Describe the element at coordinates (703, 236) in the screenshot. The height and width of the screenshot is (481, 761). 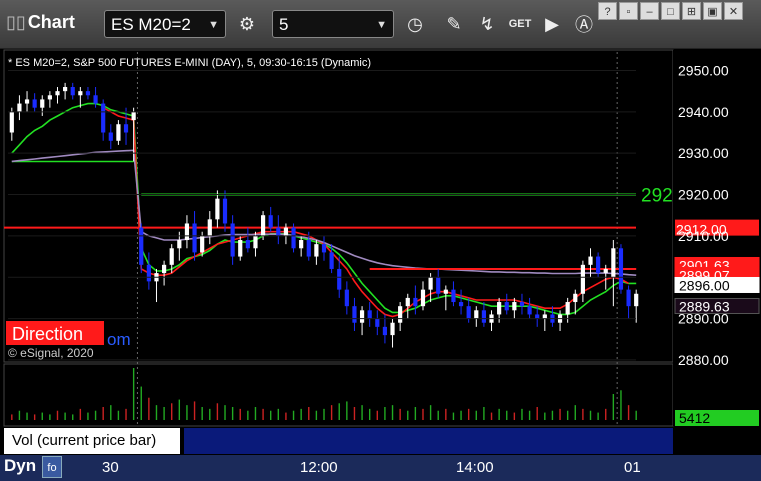
I see `y-tick-label: 2910.00` at that location.